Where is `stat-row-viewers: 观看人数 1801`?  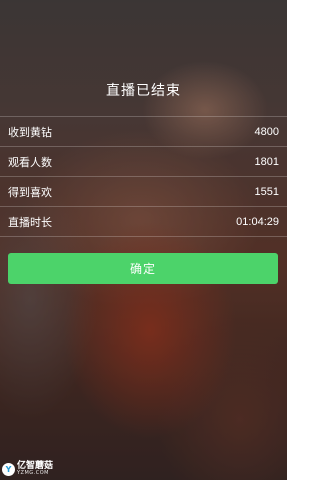
stat-row-viewers: 观看人数 1801 is located at coordinates (143, 162).